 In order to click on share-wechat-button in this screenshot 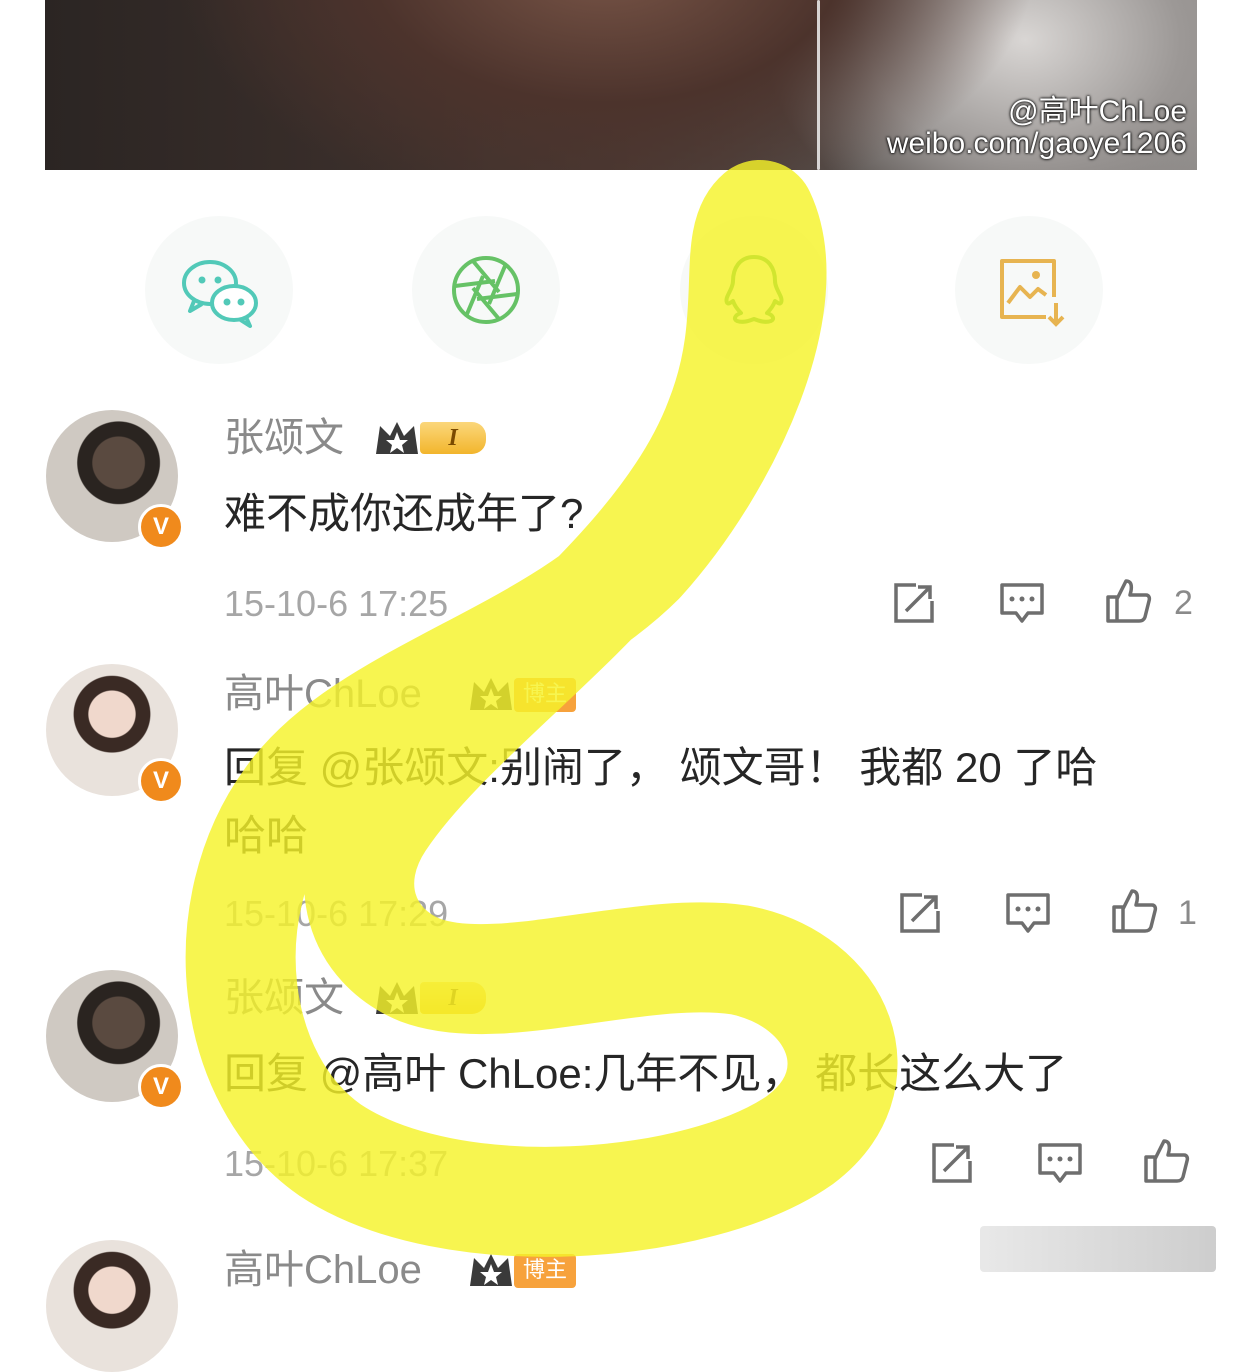, I will do `click(219, 290)`.